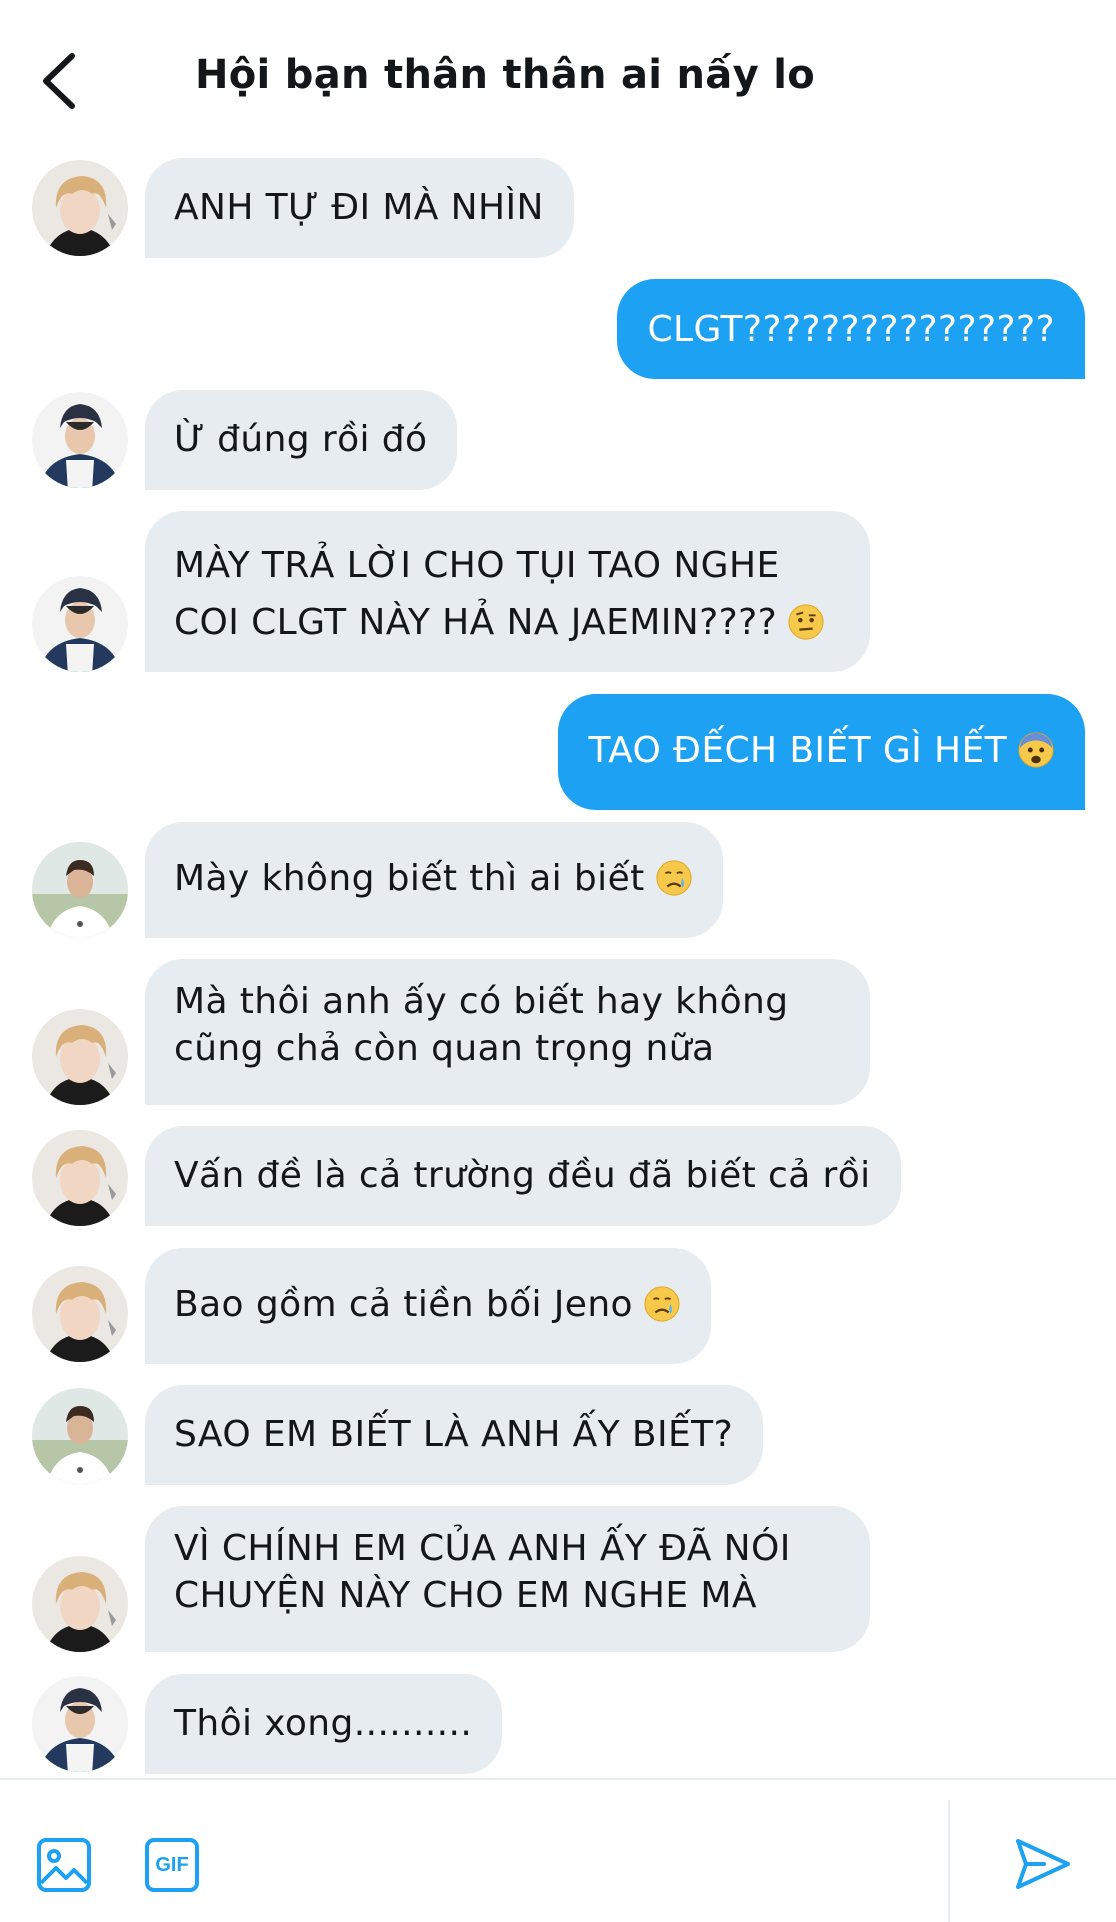 Image resolution: width=1116 pixels, height=1922 pixels. I want to click on composer-bar: GIF, so click(558, 1850).